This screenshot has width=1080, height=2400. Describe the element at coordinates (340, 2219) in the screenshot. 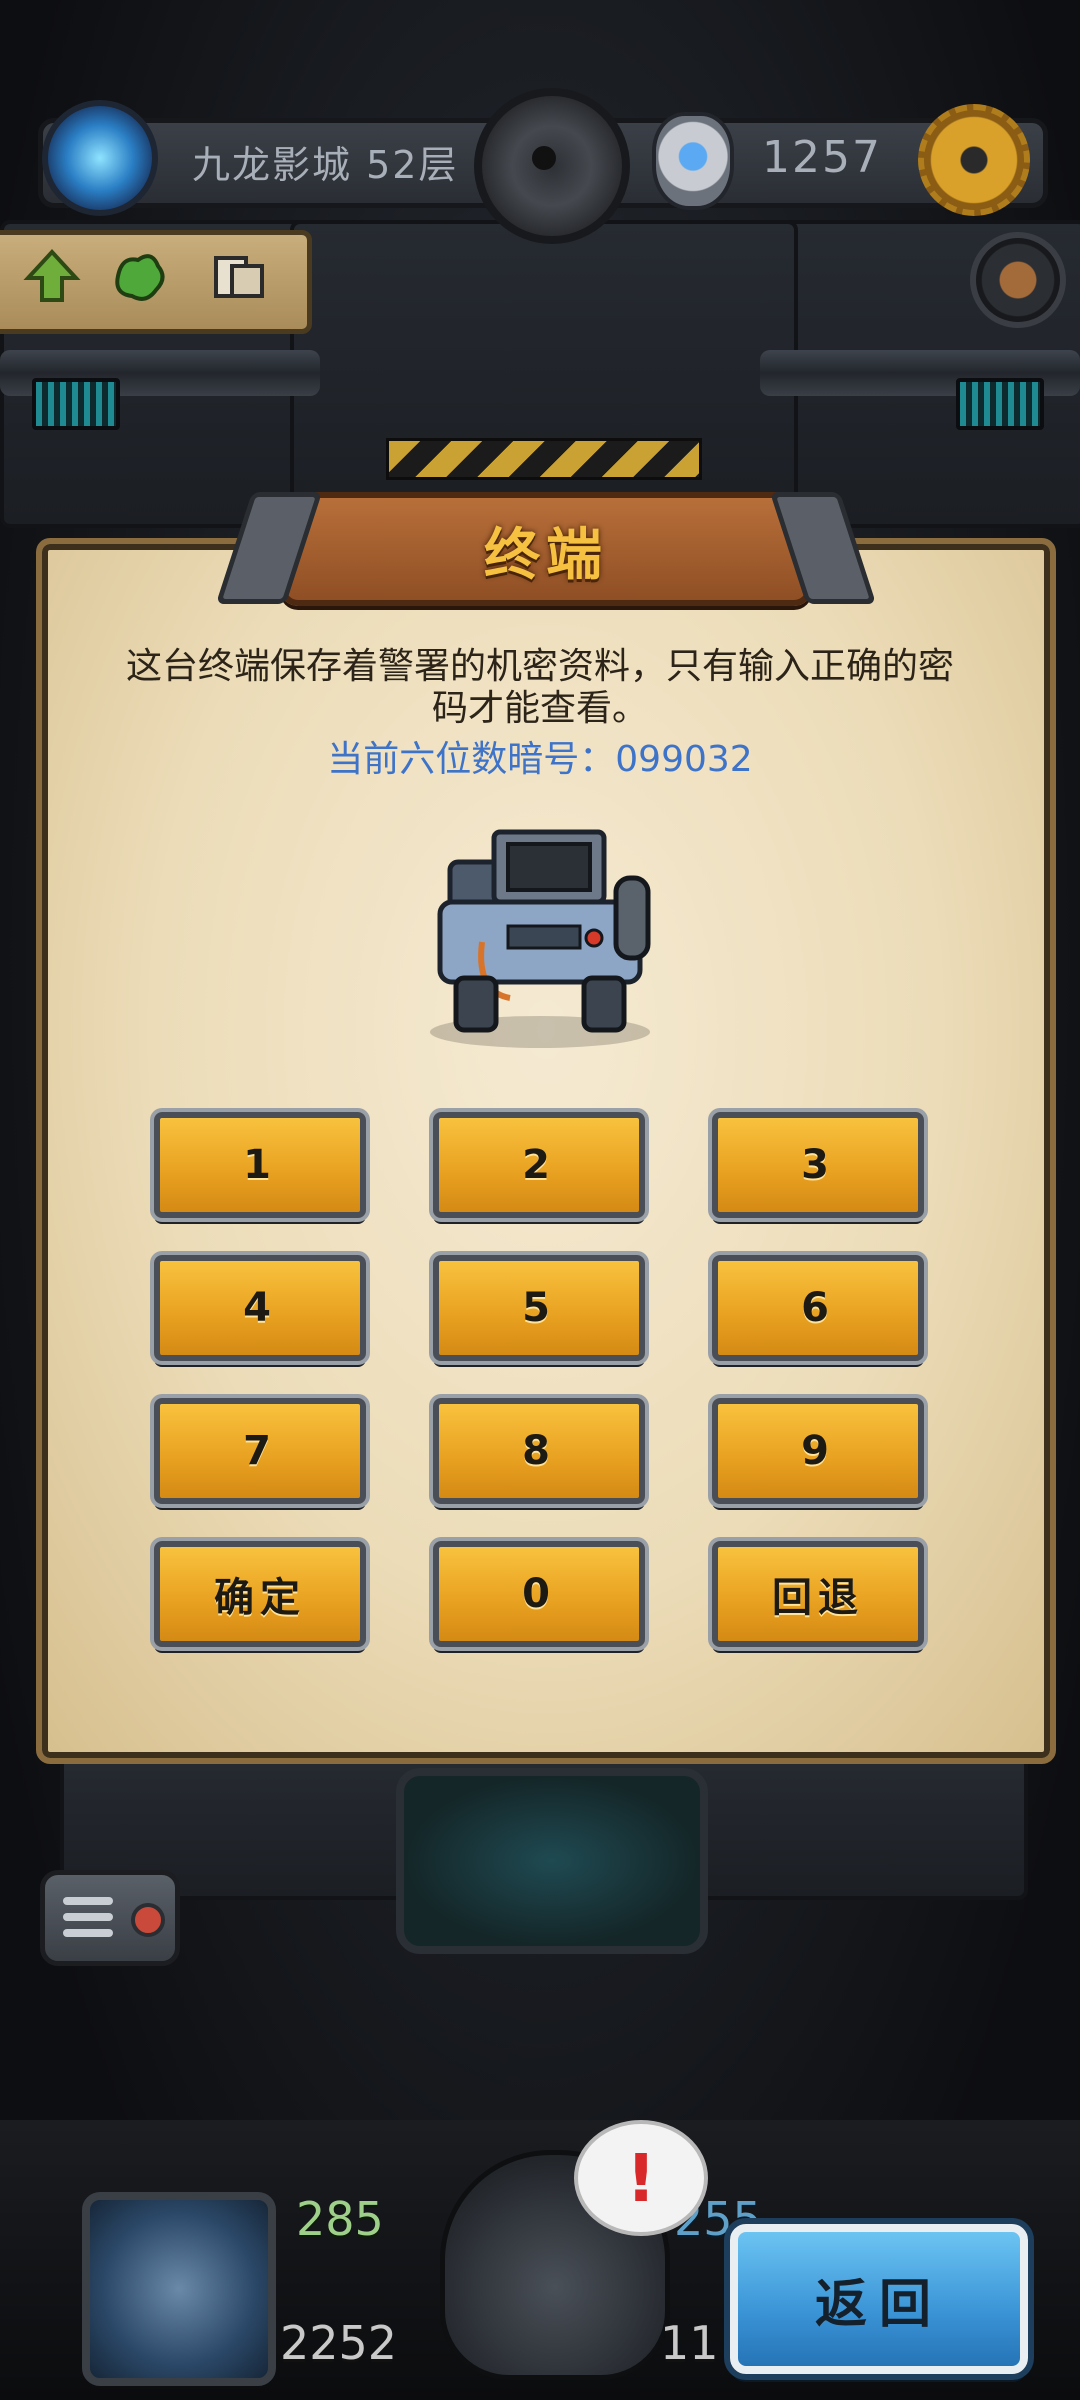

I see `hero-hp: 285` at that location.